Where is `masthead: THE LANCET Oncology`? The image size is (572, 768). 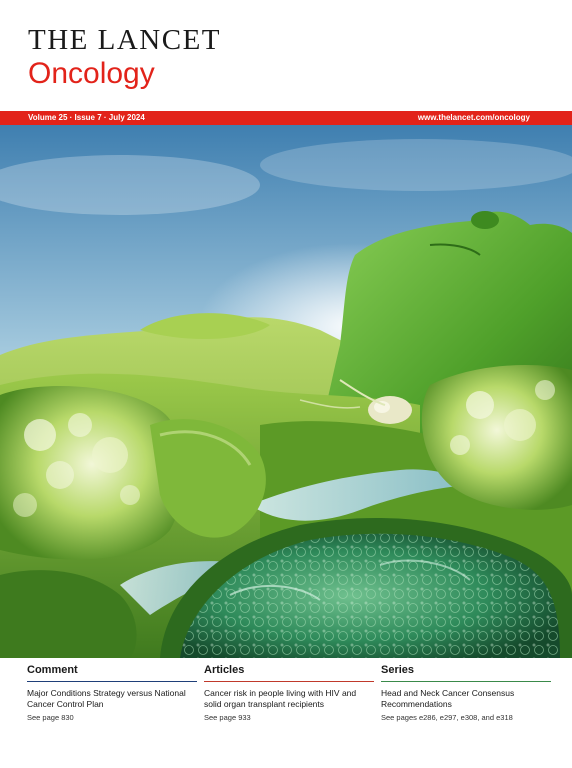
masthead: THE LANCET Oncology is located at coordinates (124, 57).